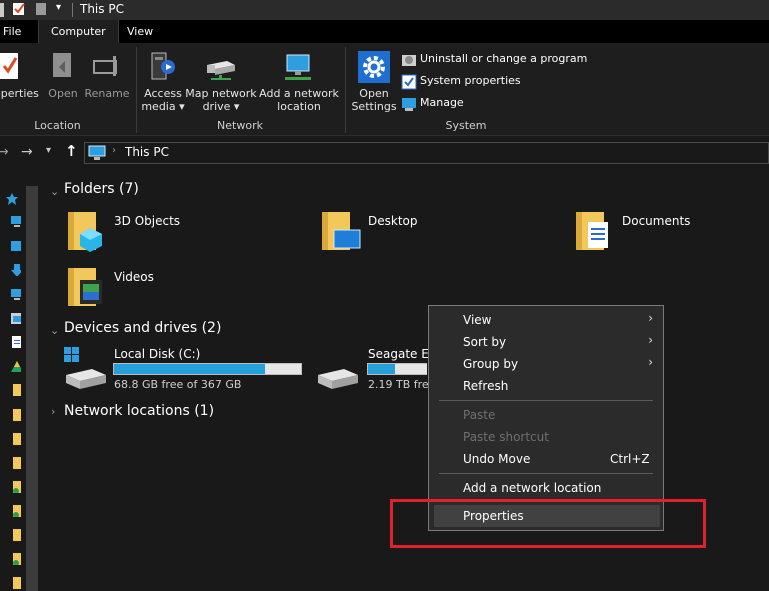 The width and height of the screenshot is (769, 591). Describe the element at coordinates (16, 295) in the screenshot. I see `nav-pc-icon` at that location.